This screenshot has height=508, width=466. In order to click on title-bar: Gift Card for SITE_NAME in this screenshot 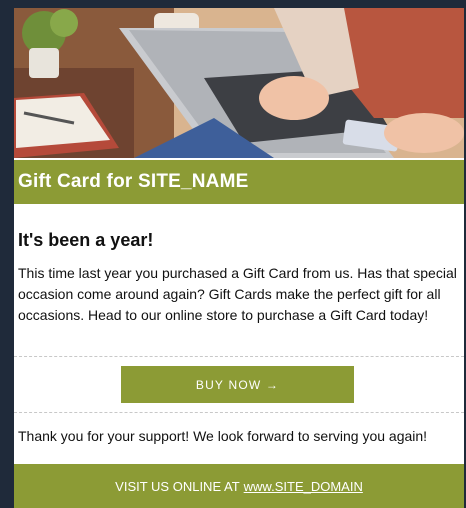, I will do `click(239, 182)`.